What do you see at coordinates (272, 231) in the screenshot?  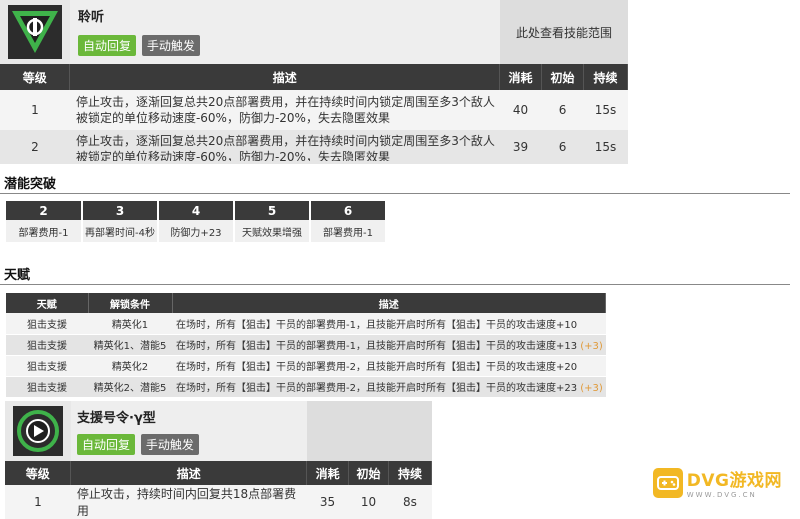 I see `potential-value: 天赋效果增强` at bounding box center [272, 231].